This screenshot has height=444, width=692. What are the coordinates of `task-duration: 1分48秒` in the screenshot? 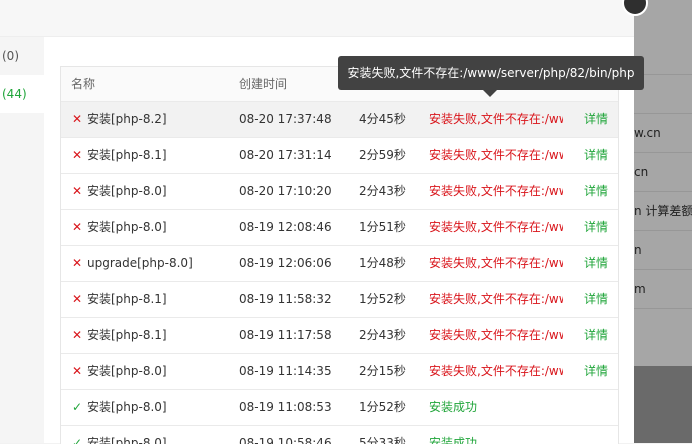 It's located at (382, 263).